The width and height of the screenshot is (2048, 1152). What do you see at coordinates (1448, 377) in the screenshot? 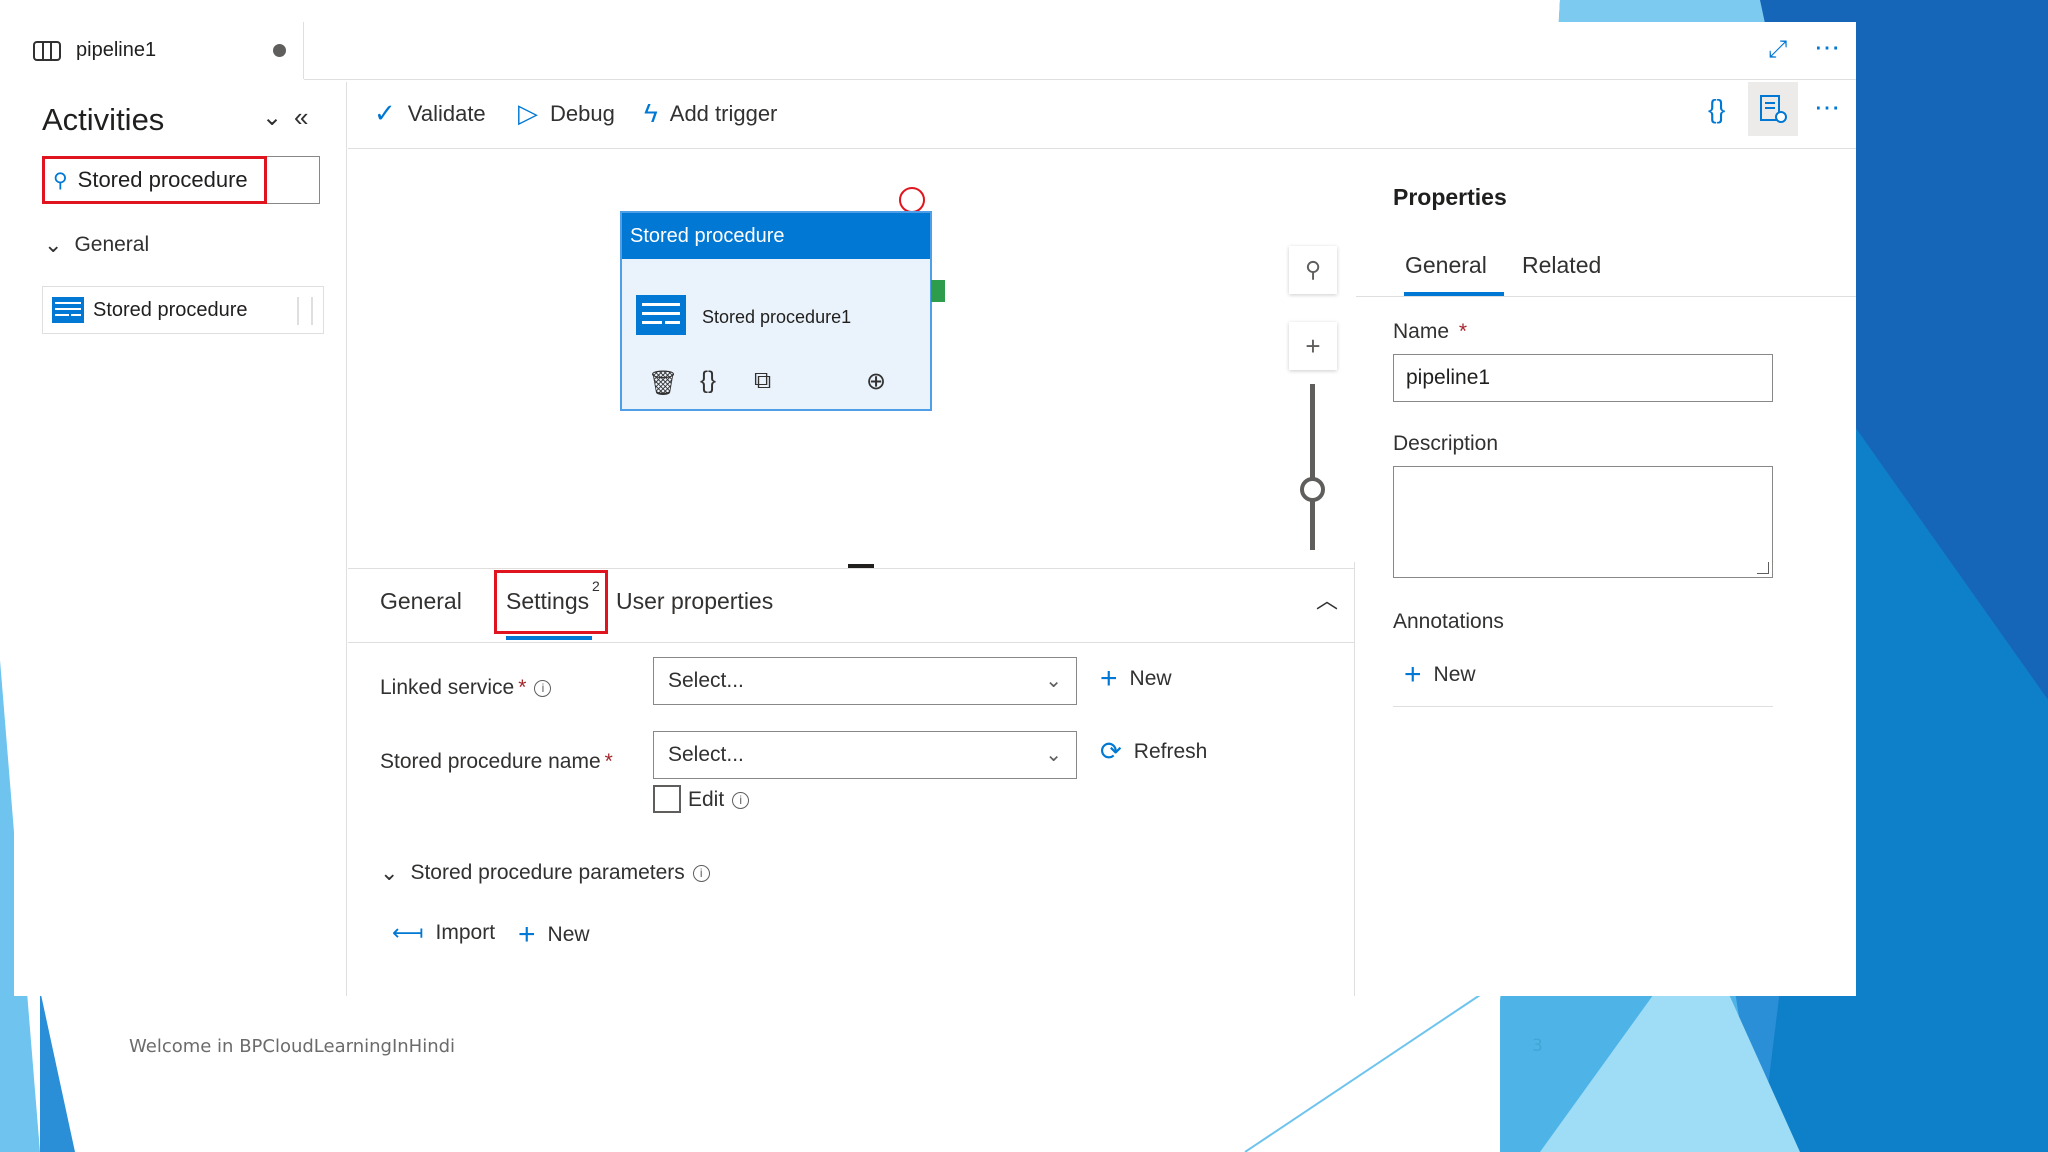
I see `name-input-value: pipeline1` at bounding box center [1448, 377].